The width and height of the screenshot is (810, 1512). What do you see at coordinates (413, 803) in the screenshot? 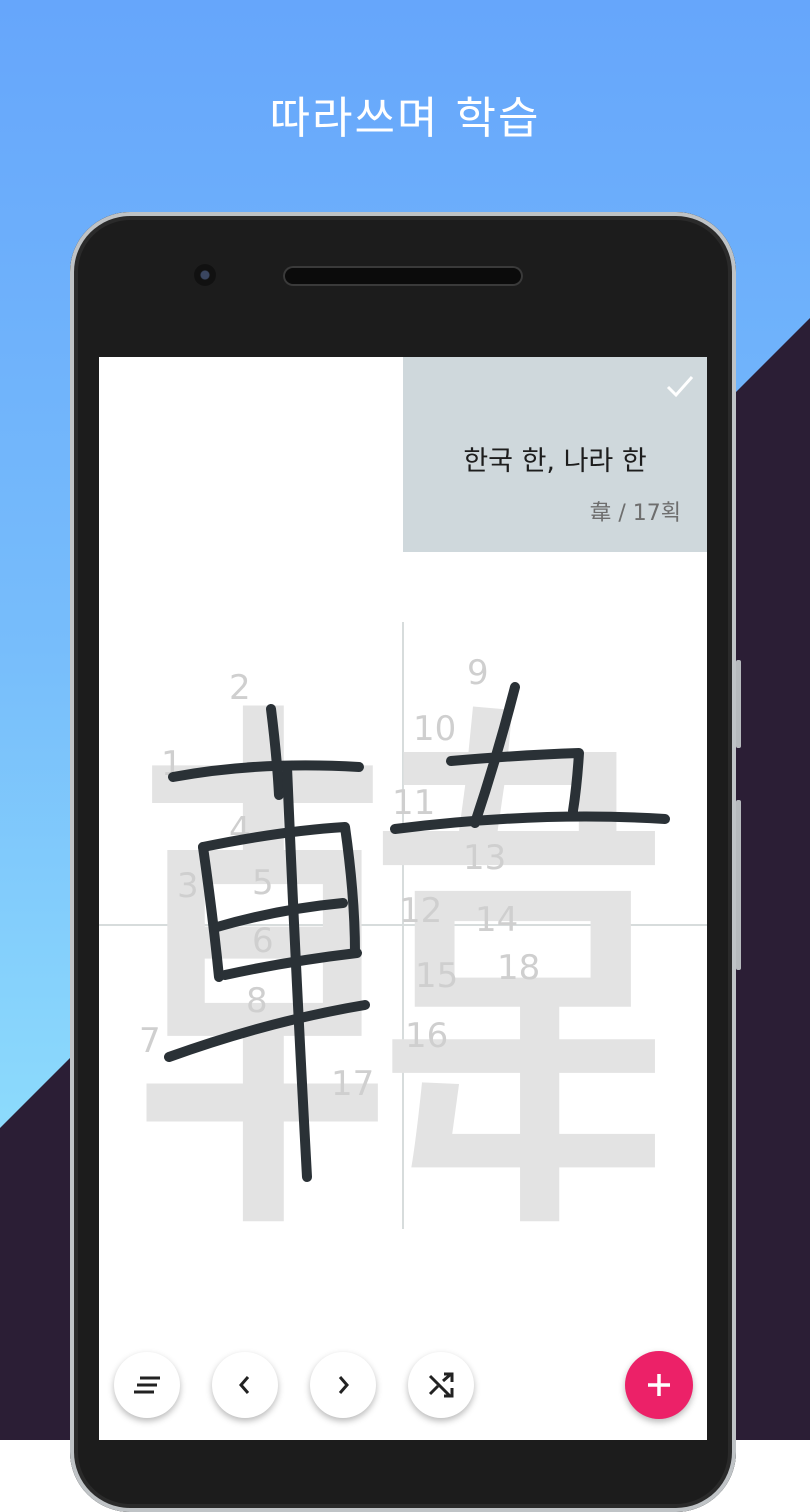
I see `stroke-number: 11` at bounding box center [413, 803].